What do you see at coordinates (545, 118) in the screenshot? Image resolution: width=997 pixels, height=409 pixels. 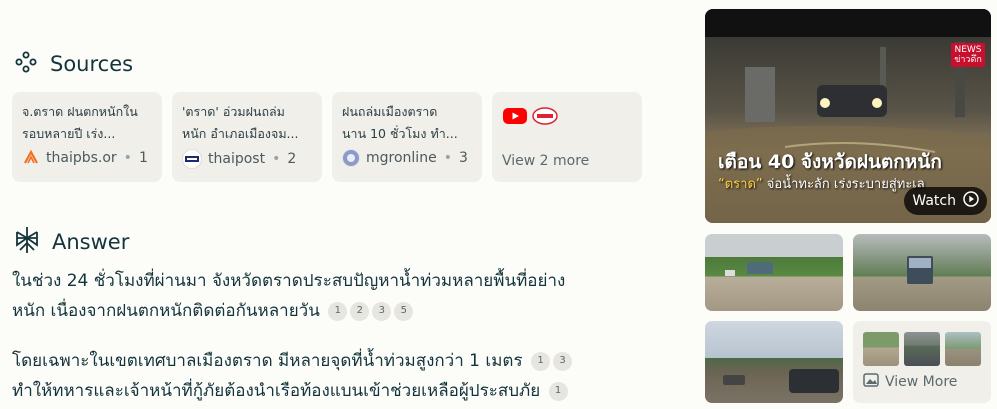 I see `news-site-icon` at bounding box center [545, 118].